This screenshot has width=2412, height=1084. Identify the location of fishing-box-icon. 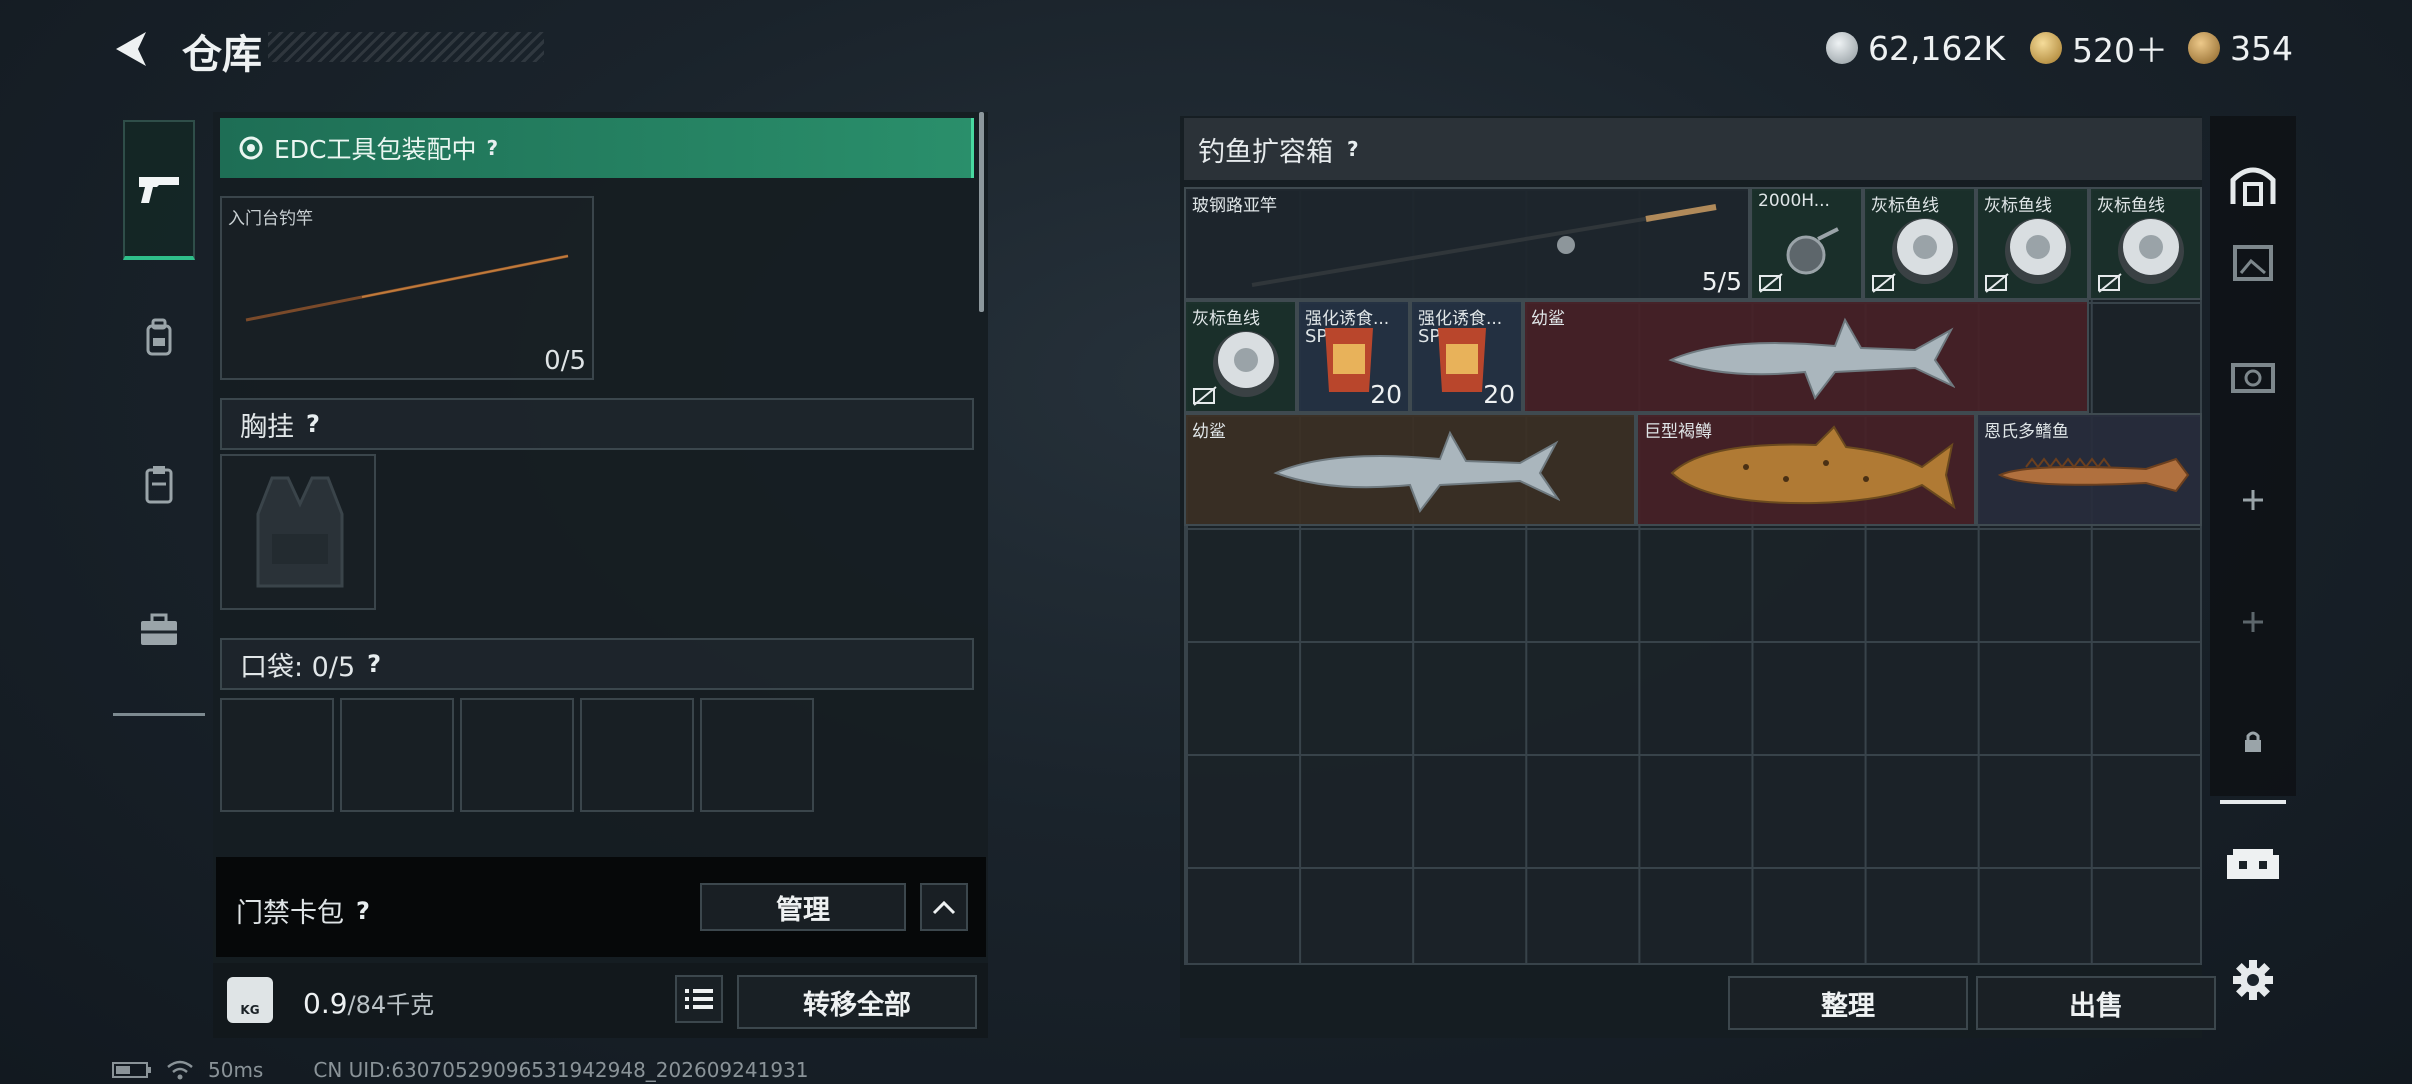
(2253, 864).